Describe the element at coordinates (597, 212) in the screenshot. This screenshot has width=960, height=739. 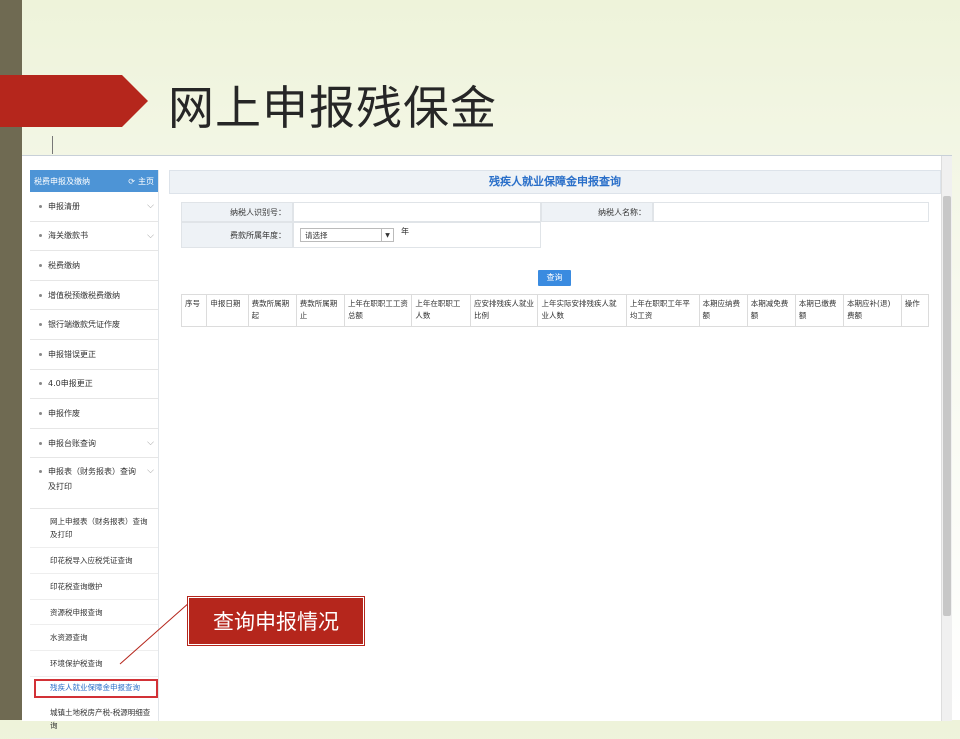
I see `taxpayer-name-label: 纳税人名称：` at that location.